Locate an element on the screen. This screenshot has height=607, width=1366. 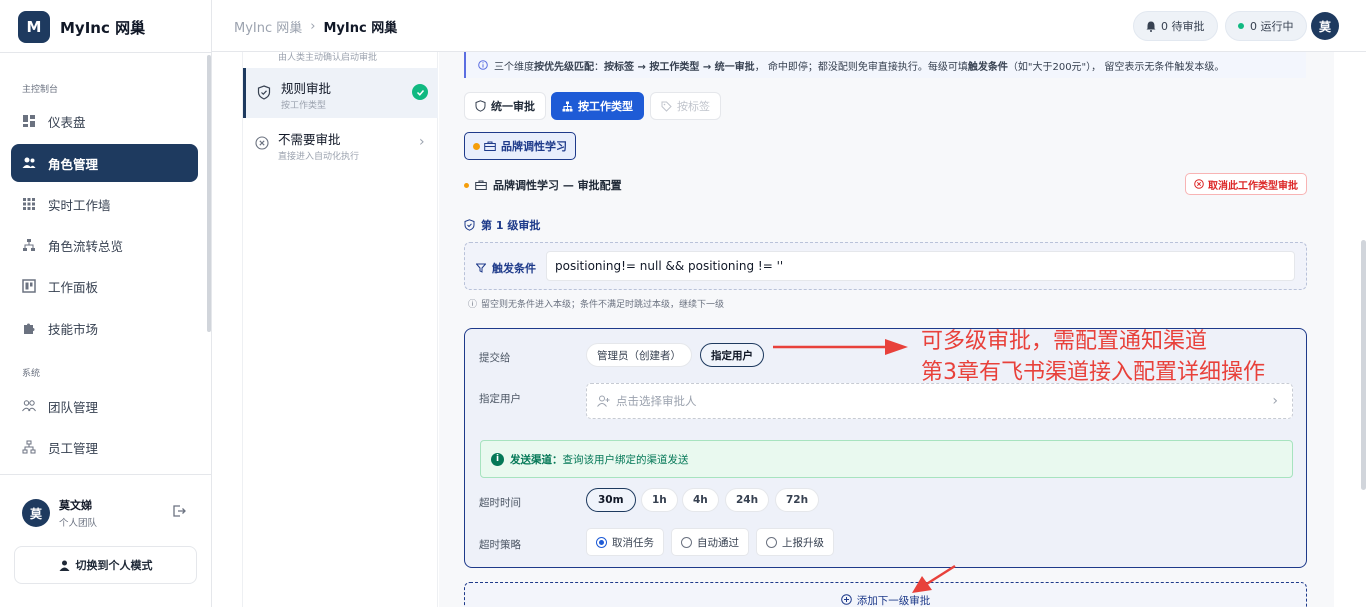
annotation-line1: 可多级审批，需配置通知渠道 is located at coordinates (1064, 341).